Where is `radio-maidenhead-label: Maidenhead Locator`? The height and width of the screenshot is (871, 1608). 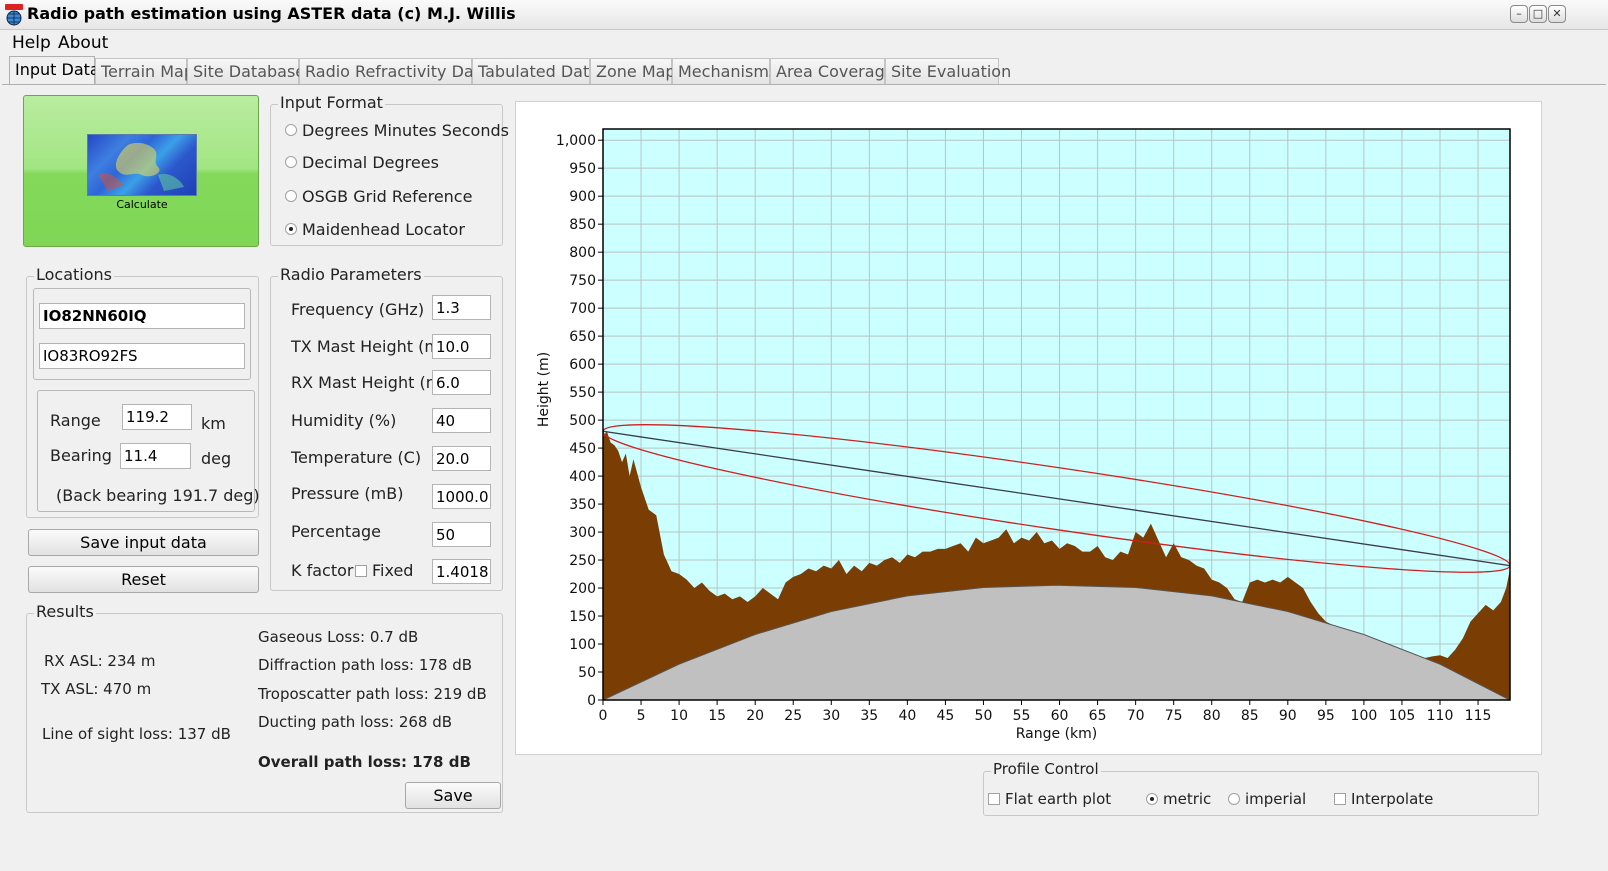
radio-maidenhead-label: Maidenhead Locator is located at coordinates (383, 229).